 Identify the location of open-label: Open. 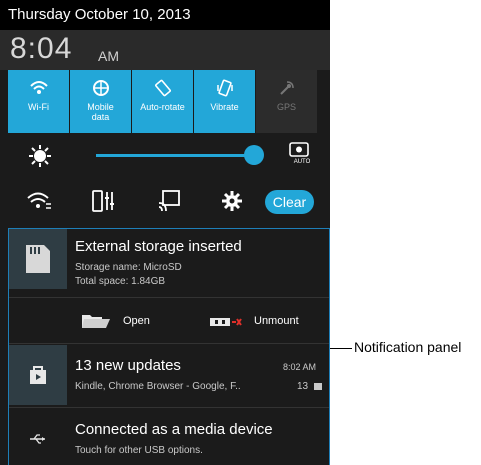
(136, 321).